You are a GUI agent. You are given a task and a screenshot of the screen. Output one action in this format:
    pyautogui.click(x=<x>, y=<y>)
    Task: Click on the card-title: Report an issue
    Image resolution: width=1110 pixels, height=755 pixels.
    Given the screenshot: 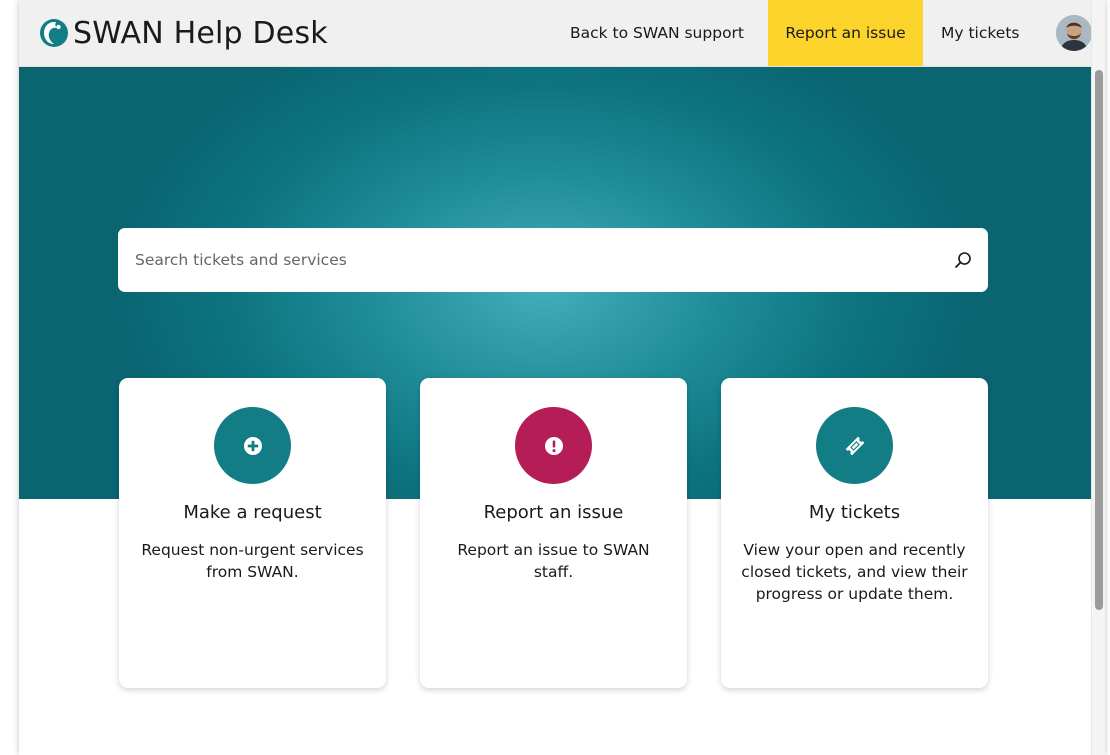 What is the action you would take?
    pyautogui.click(x=553, y=512)
    